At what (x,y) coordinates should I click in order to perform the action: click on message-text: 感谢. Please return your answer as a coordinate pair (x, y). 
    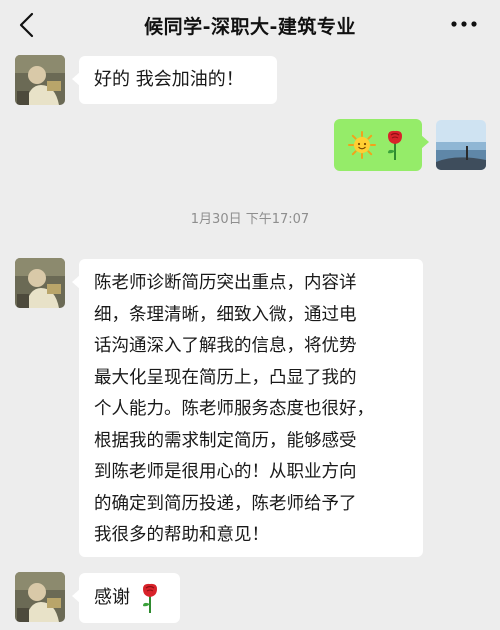
    Looking at the image, I should click on (112, 597).